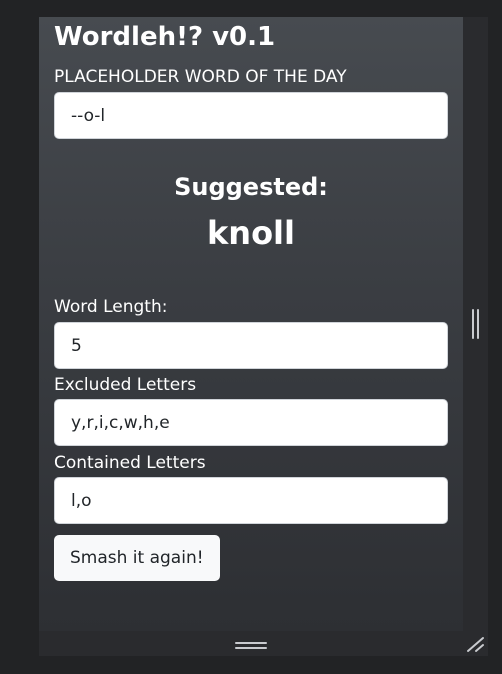 The width and height of the screenshot is (502, 674). What do you see at coordinates (130, 463) in the screenshot?
I see `contained-letters-label: Contained Letters` at bounding box center [130, 463].